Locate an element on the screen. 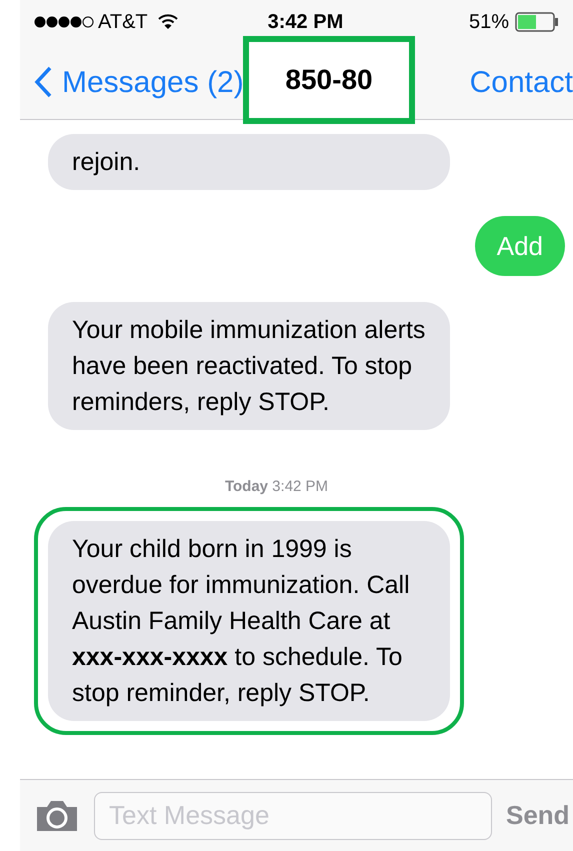  battery-icon is located at coordinates (537, 22).